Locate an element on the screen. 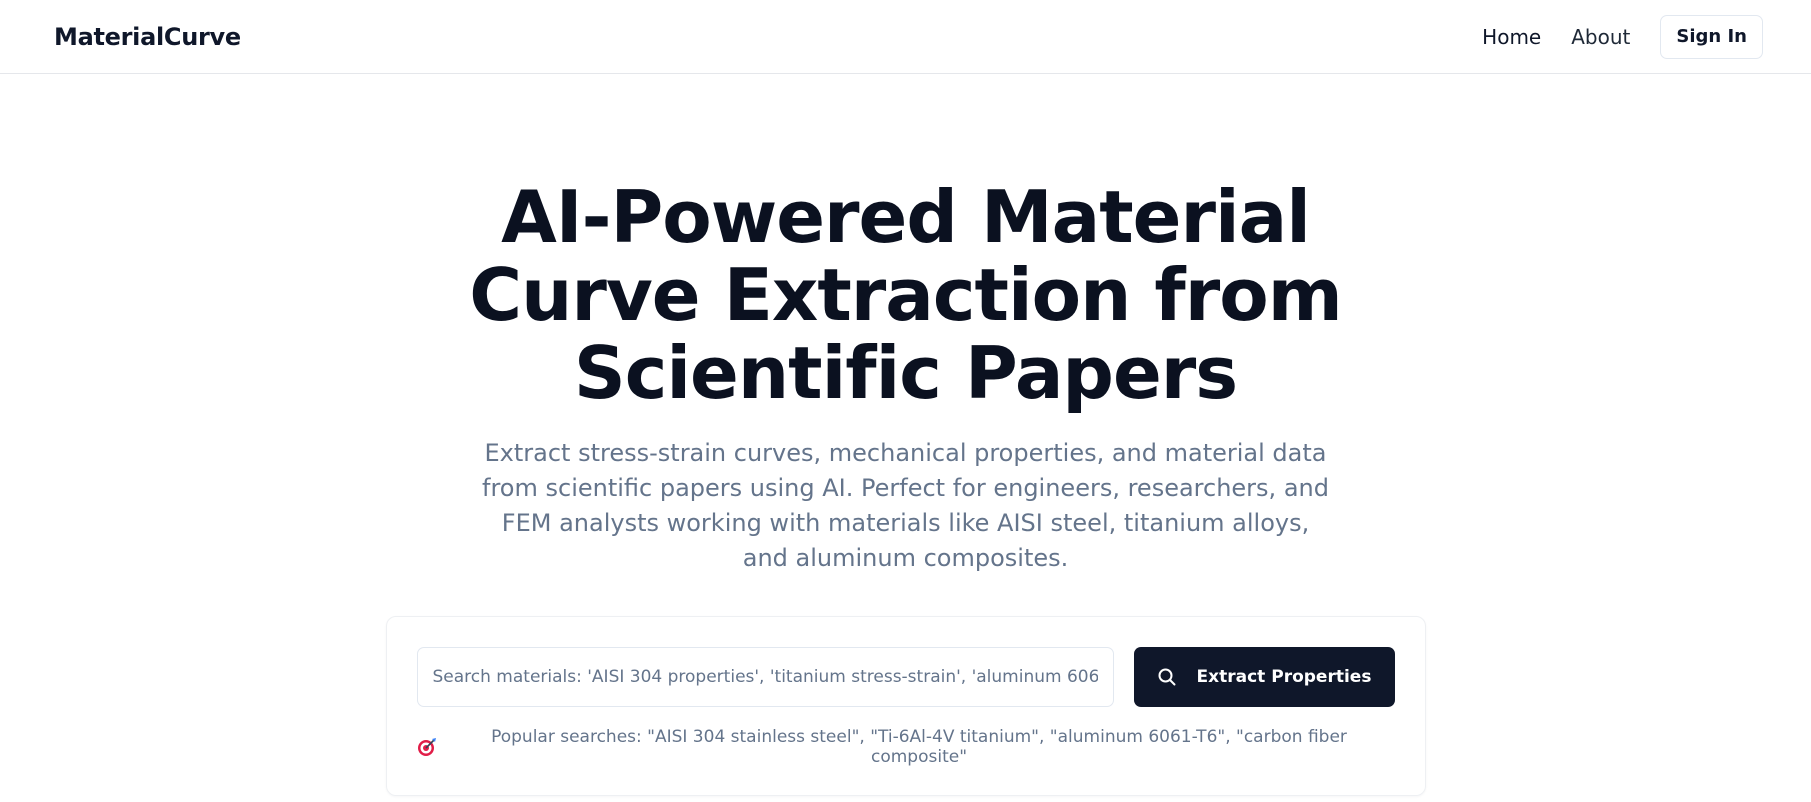  nav-home-link: Home is located at coordinates (1511, 37).